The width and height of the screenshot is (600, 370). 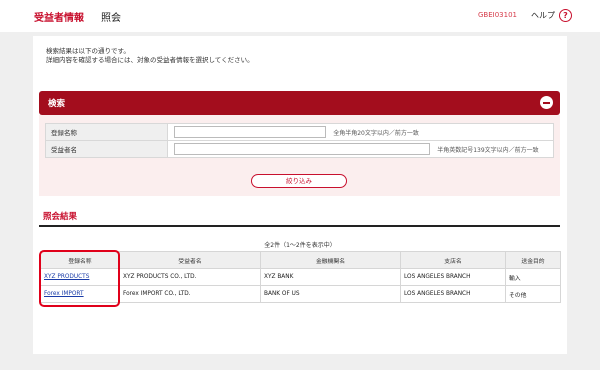 What do you see at coordinates (190, 260) in the screenshot?
I see `col-header-beneficiary-name: 受益者名` at bounding box center [190, 260].